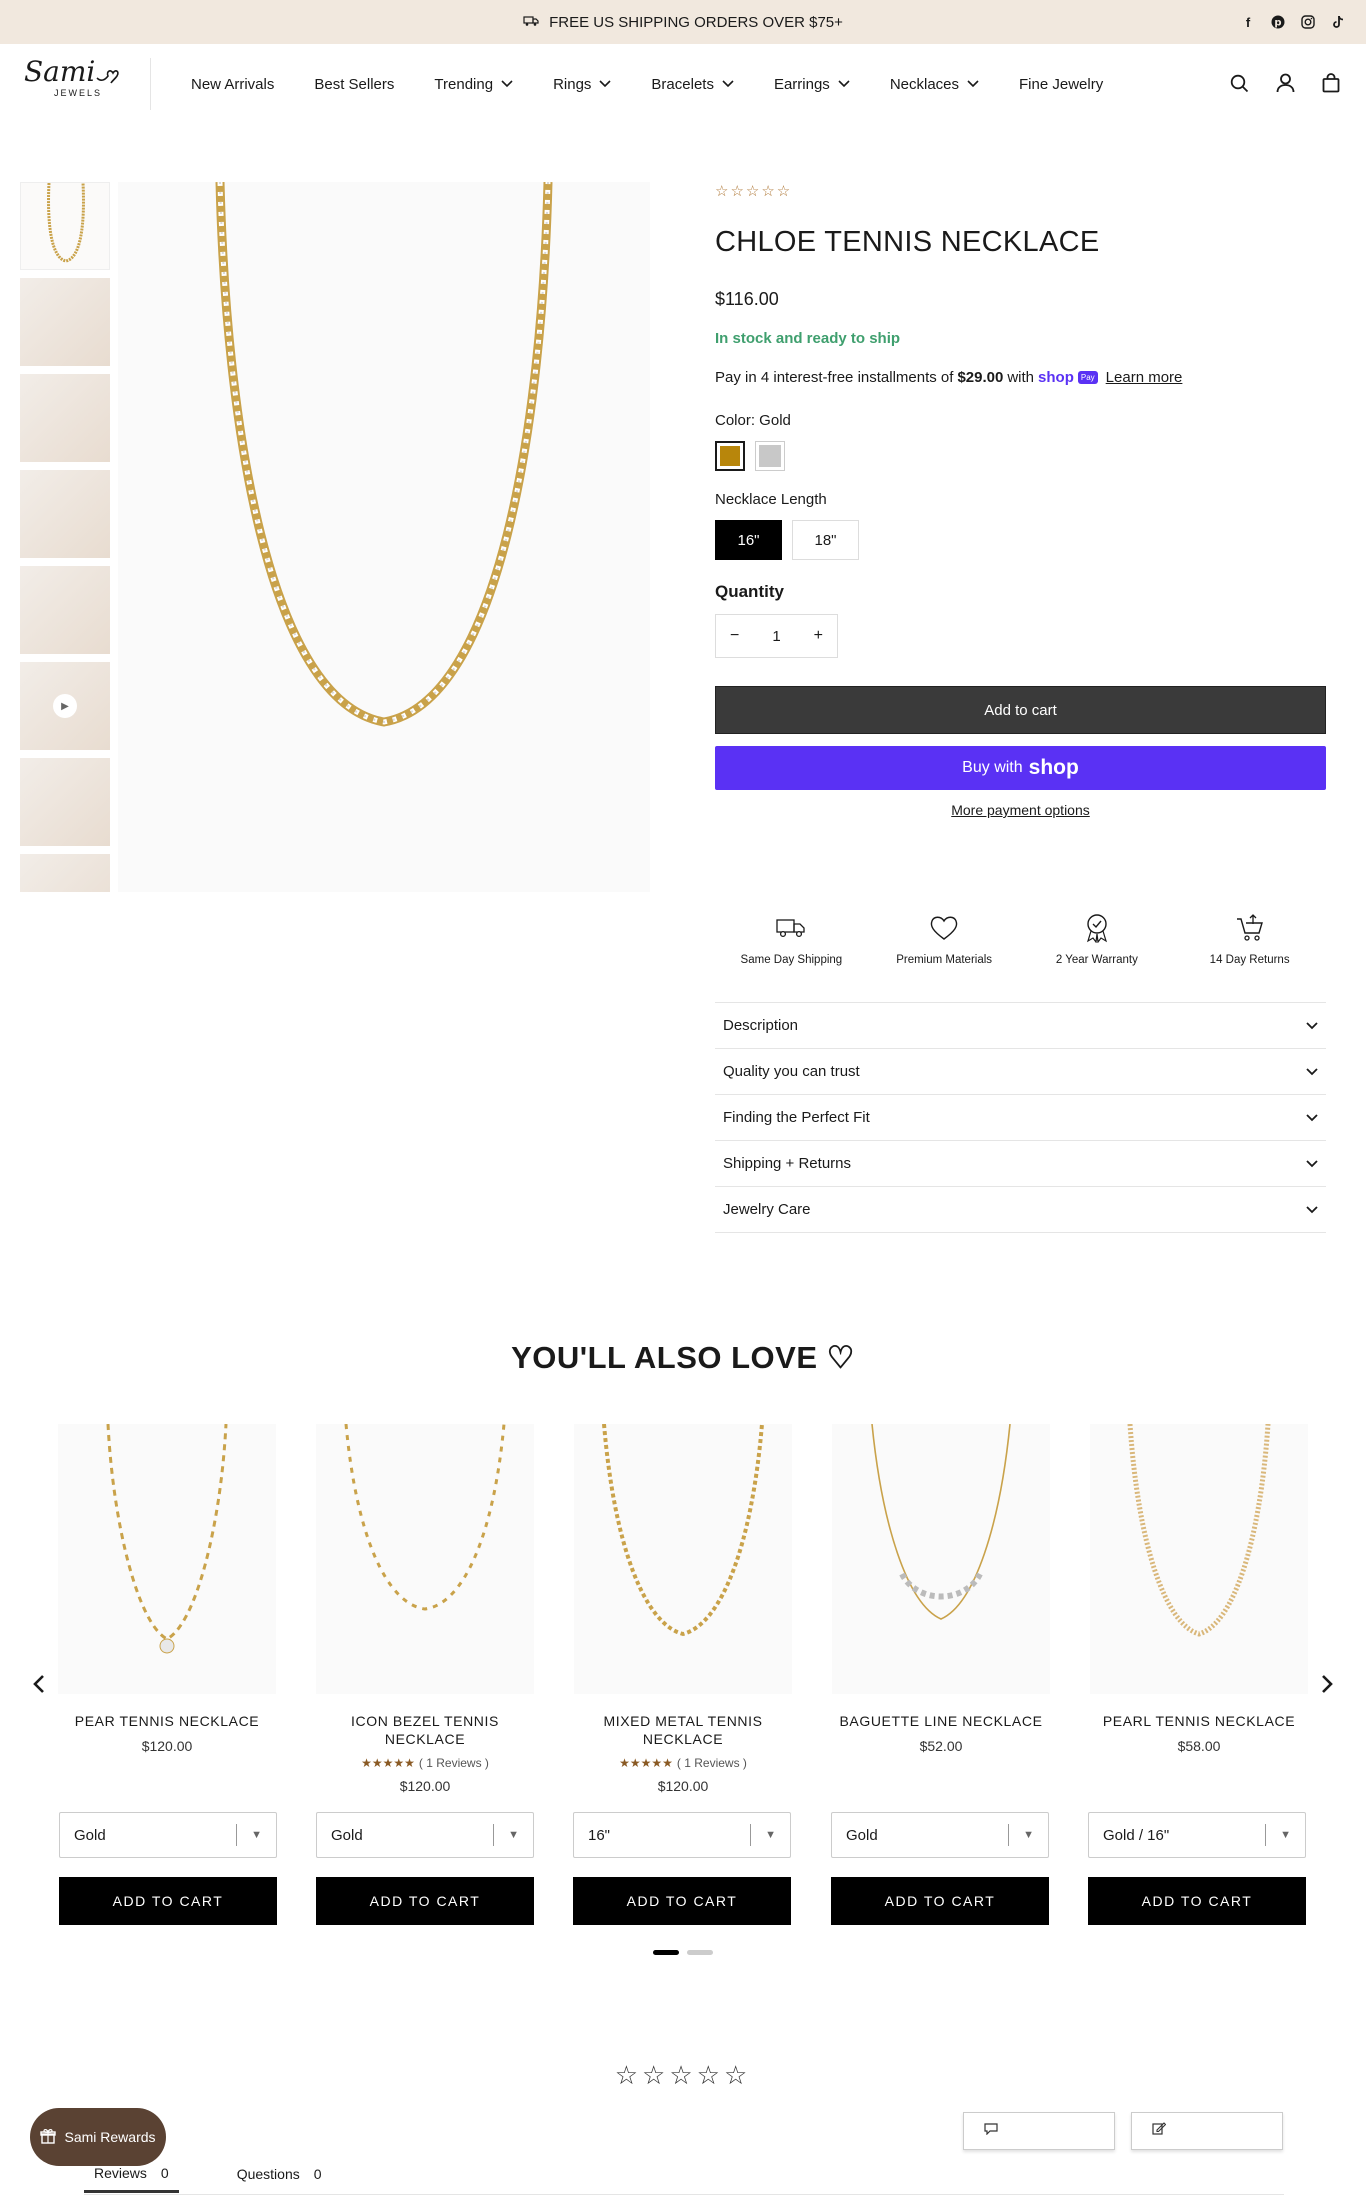 This screenshot has height=2200, width=1366. Describe the element at coordinates (1020, 1072) in the screenshot. I see `accordion-quality: Quality you can trust` at that location.